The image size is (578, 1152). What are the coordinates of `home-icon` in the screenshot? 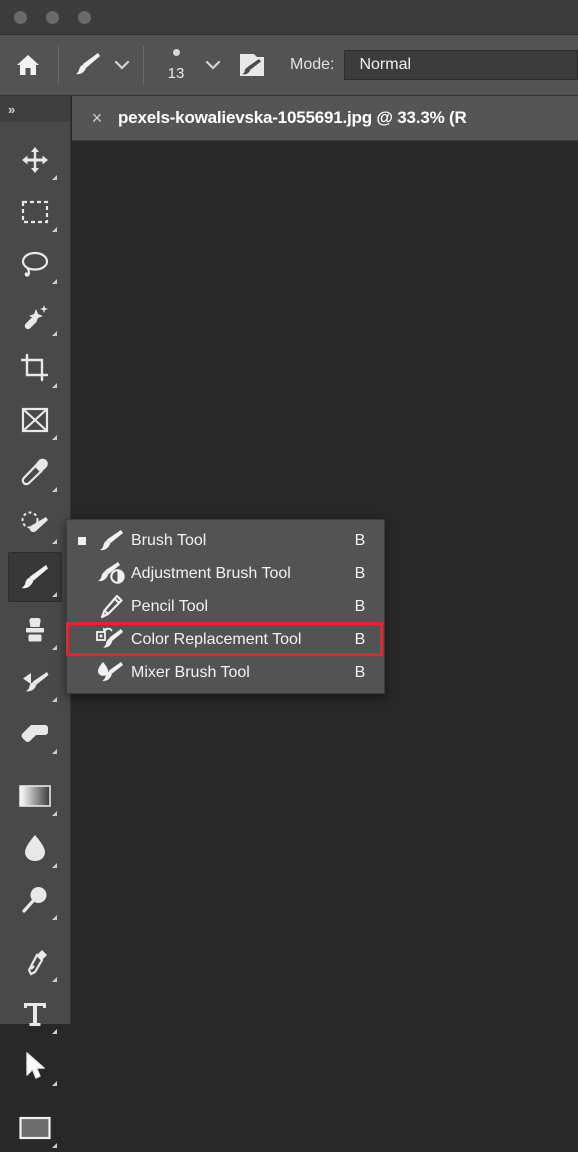 It's located at (28, 65).